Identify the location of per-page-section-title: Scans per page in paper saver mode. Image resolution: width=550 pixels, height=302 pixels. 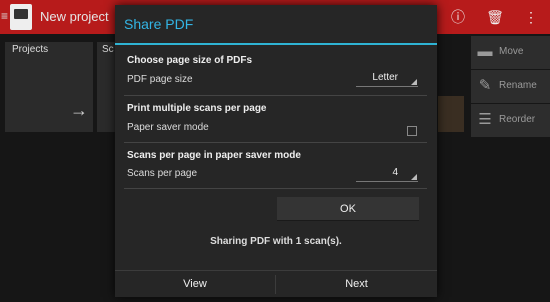
(214, 155).